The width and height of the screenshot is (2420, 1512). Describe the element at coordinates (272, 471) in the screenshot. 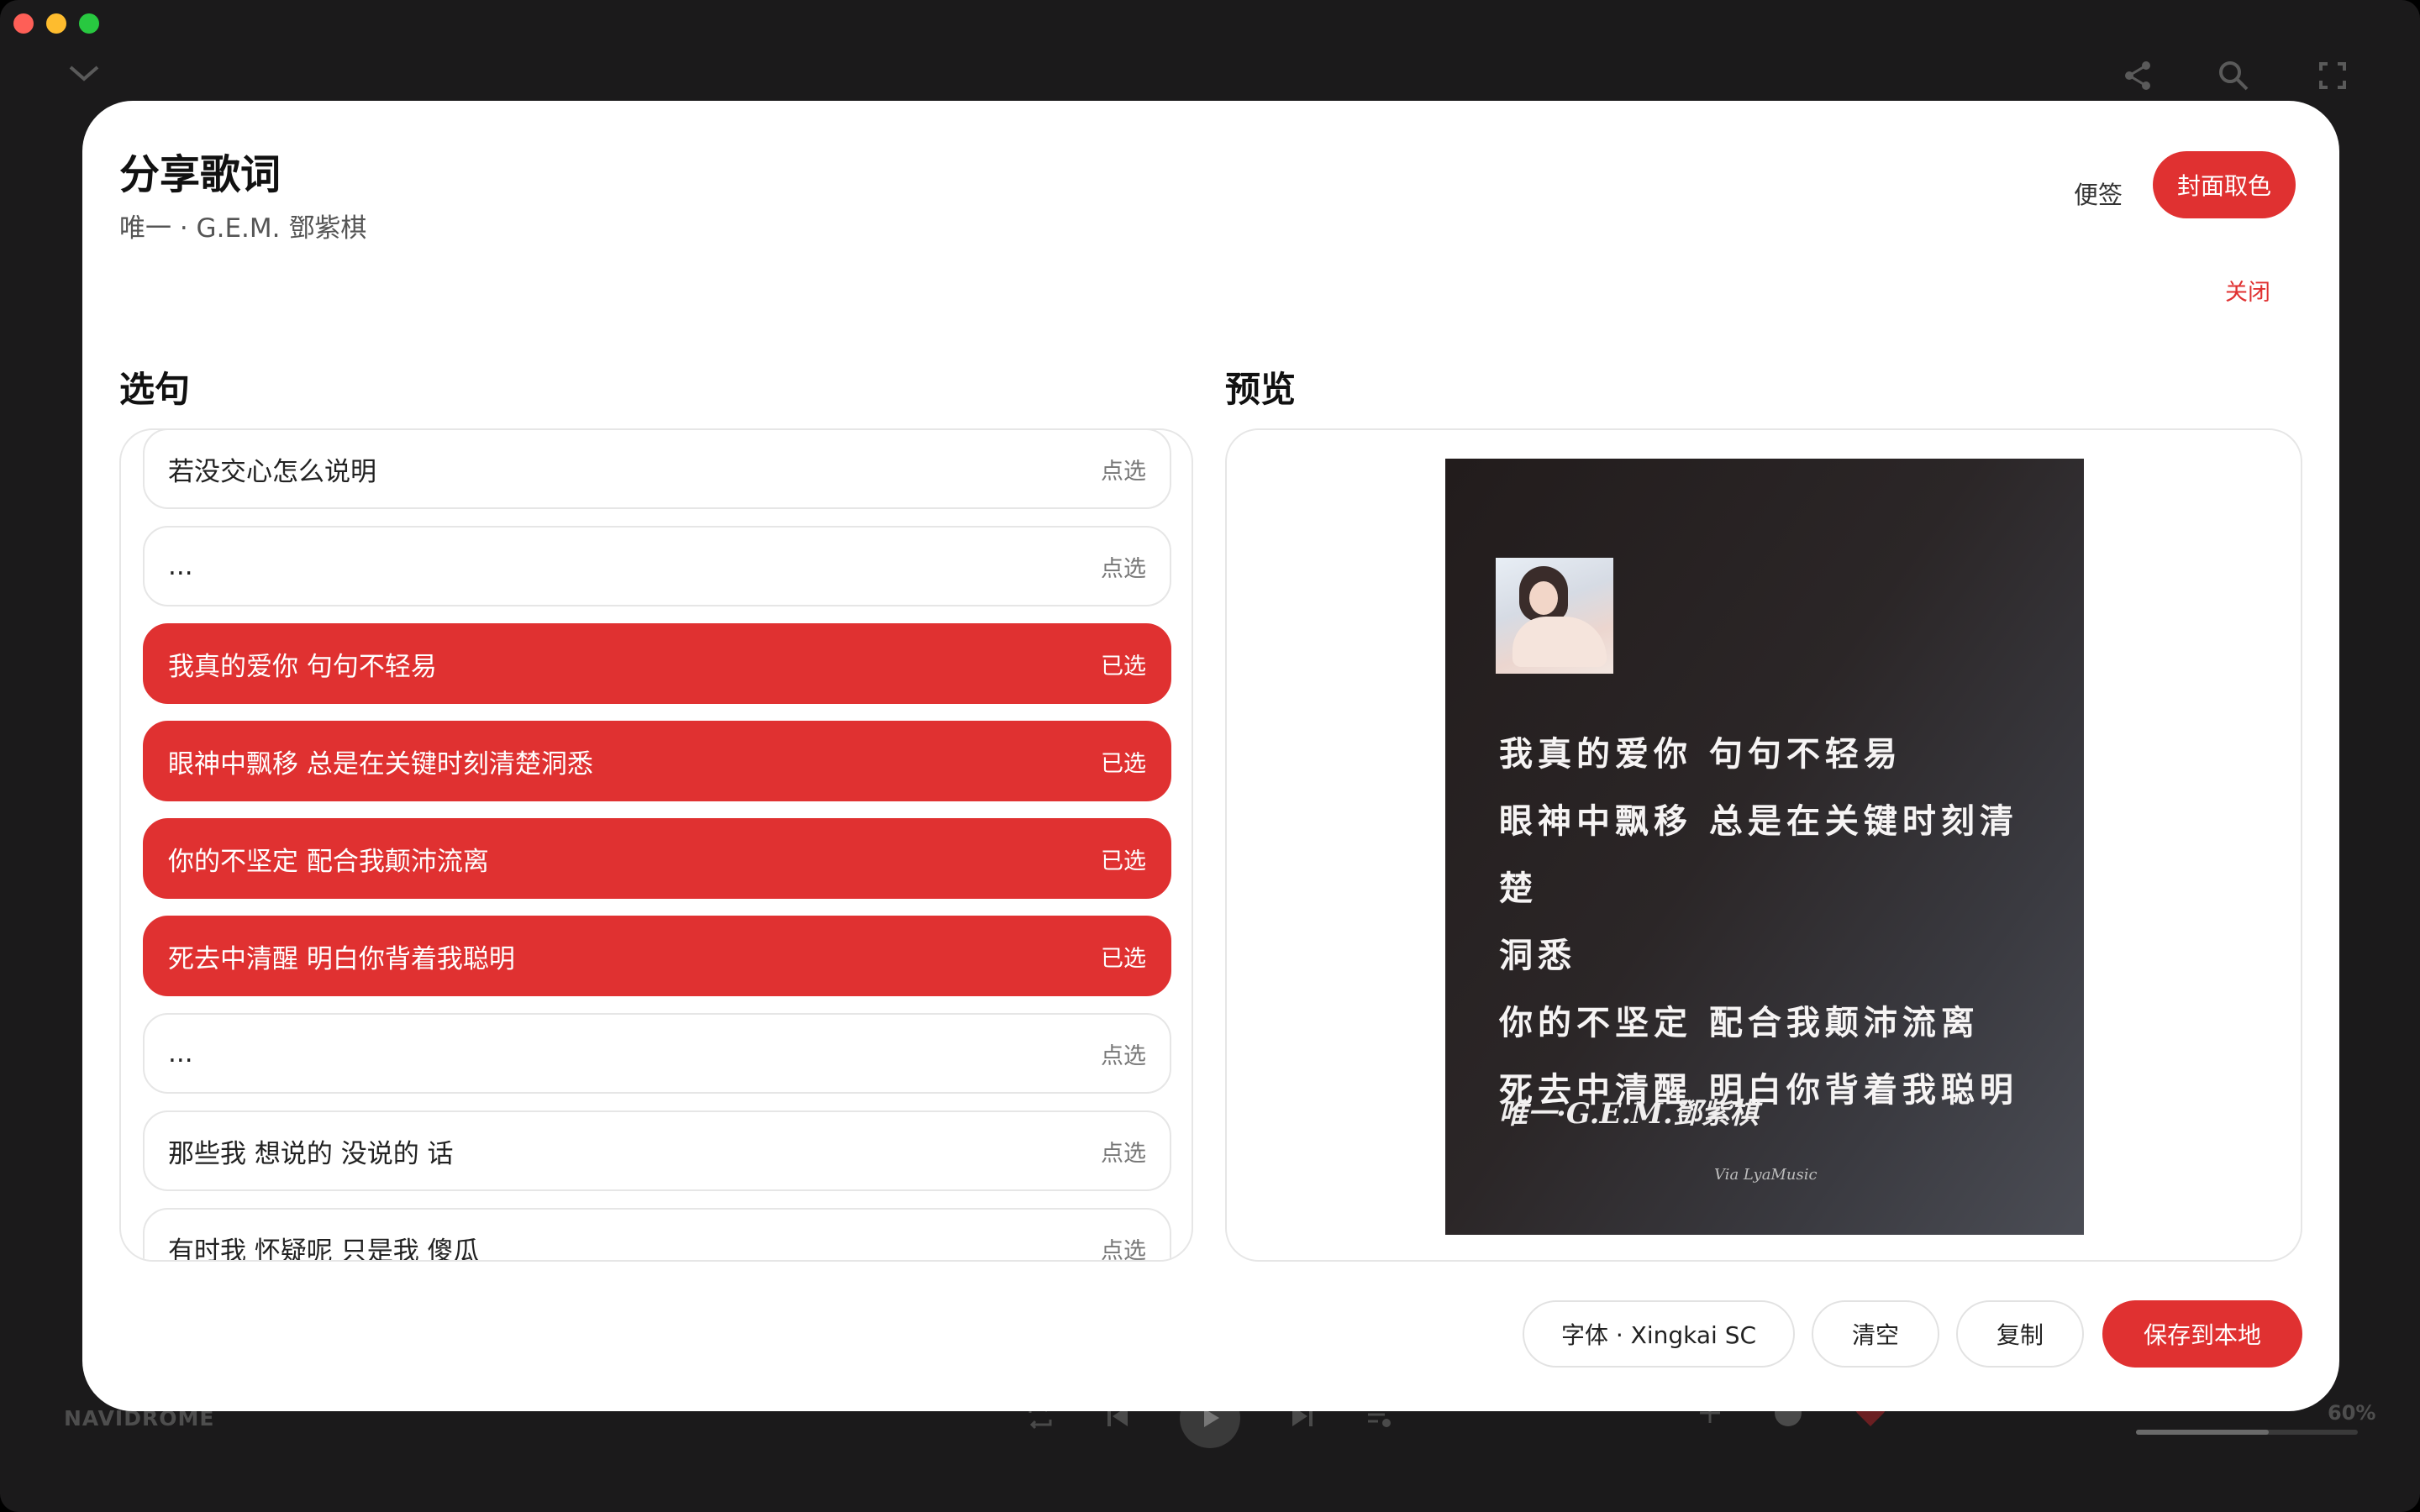

I see `lyric-line-text: 若没交心怎么说明` at that location.